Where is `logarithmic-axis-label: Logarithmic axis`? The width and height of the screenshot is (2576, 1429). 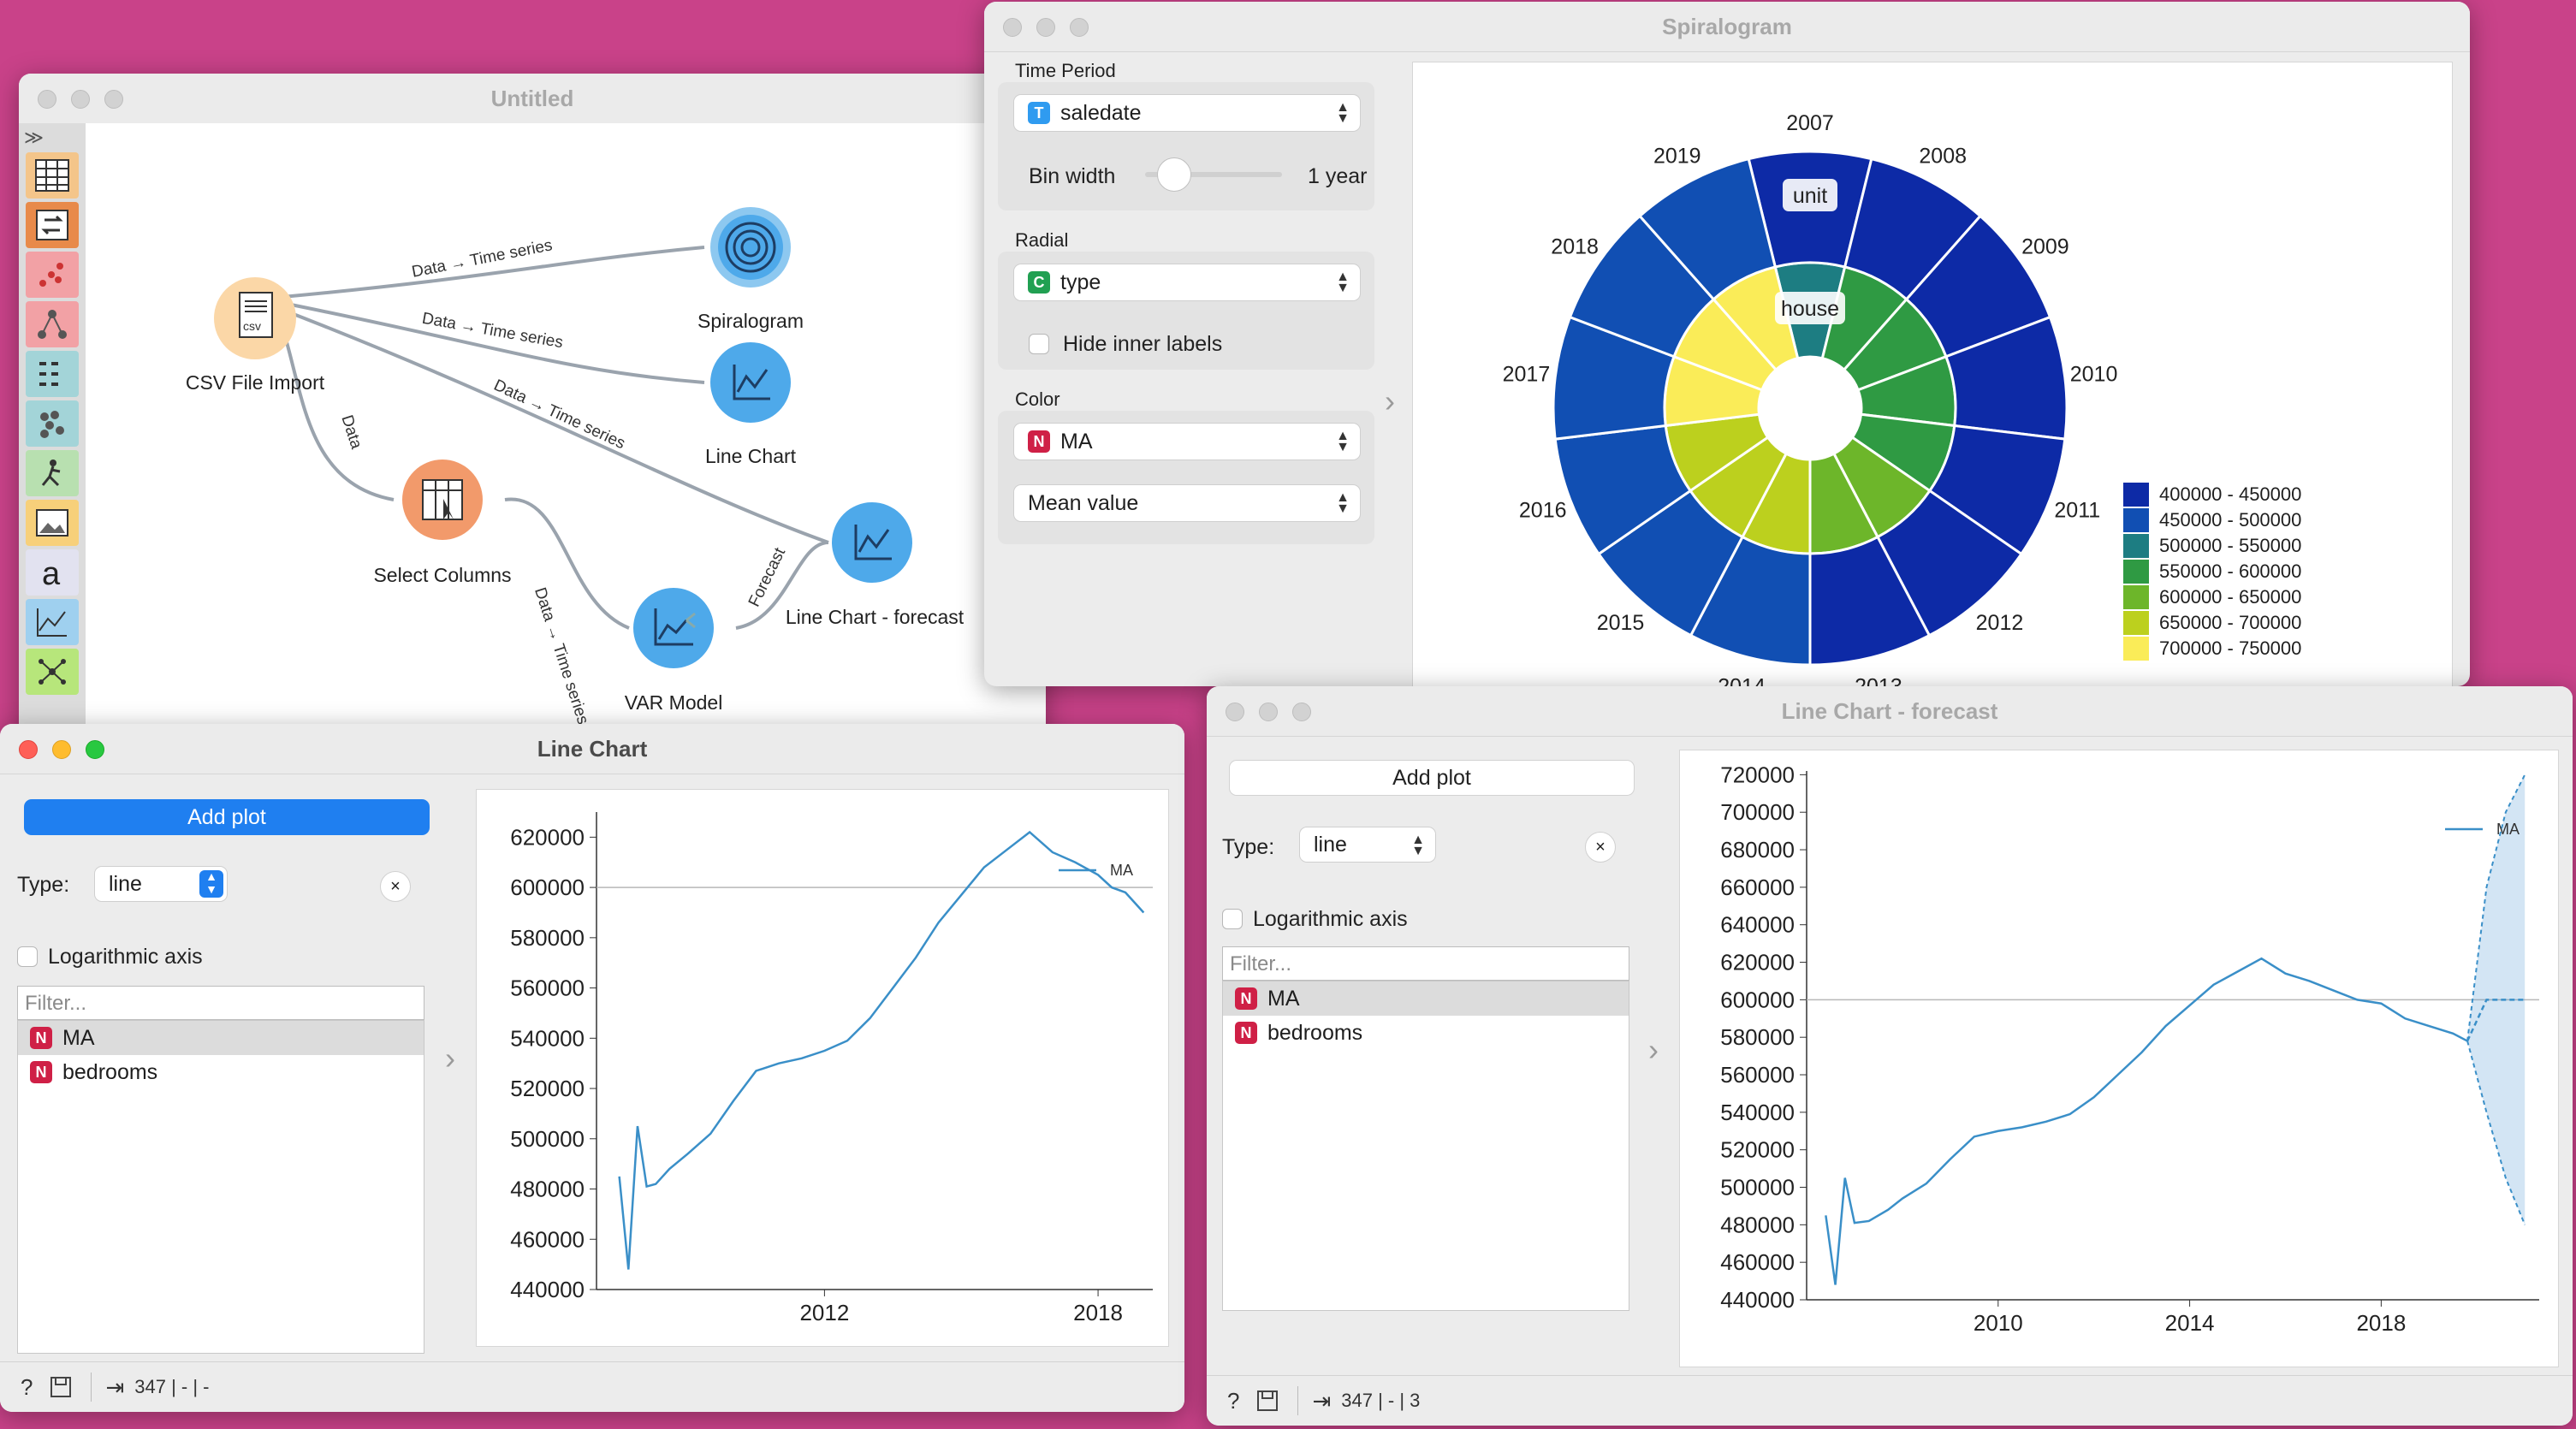 logarithmic-axis-label: Logarithmic axis is located at coordinates (1330, 919).